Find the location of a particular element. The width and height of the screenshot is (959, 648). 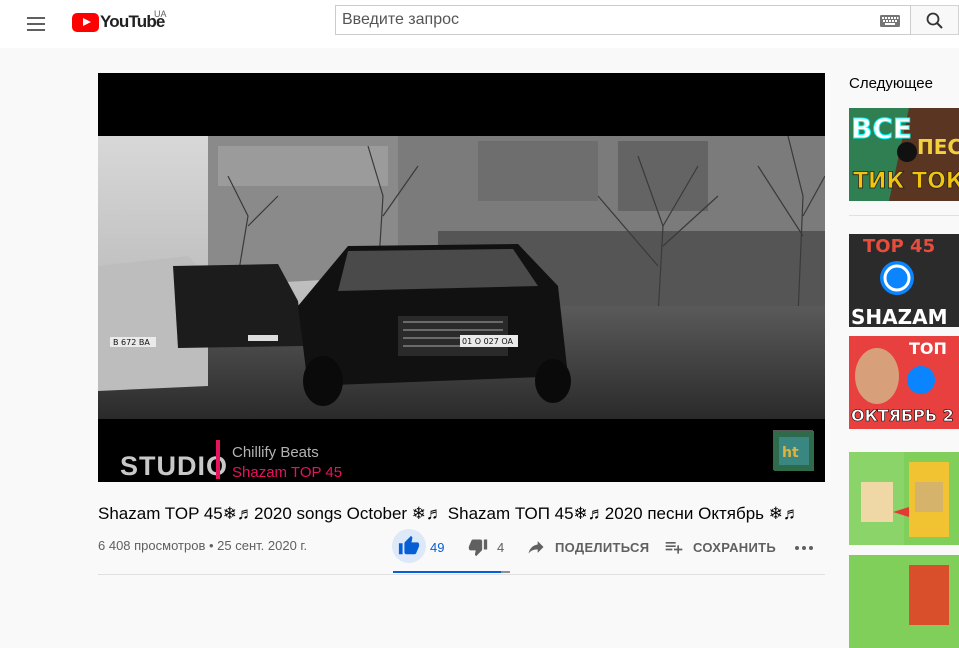

thumb-text: ТОП is located at coordinates (928, 348).